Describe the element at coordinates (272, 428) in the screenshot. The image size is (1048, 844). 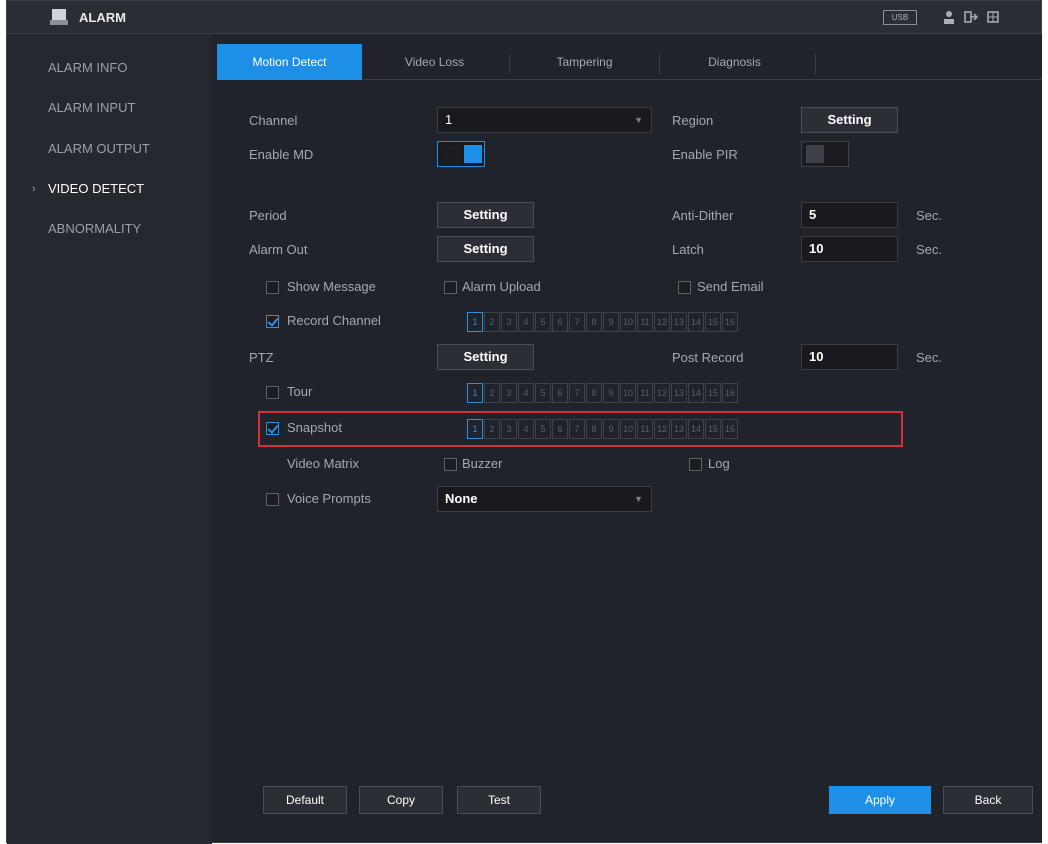
I see `snapshot-checkbox` at that location.